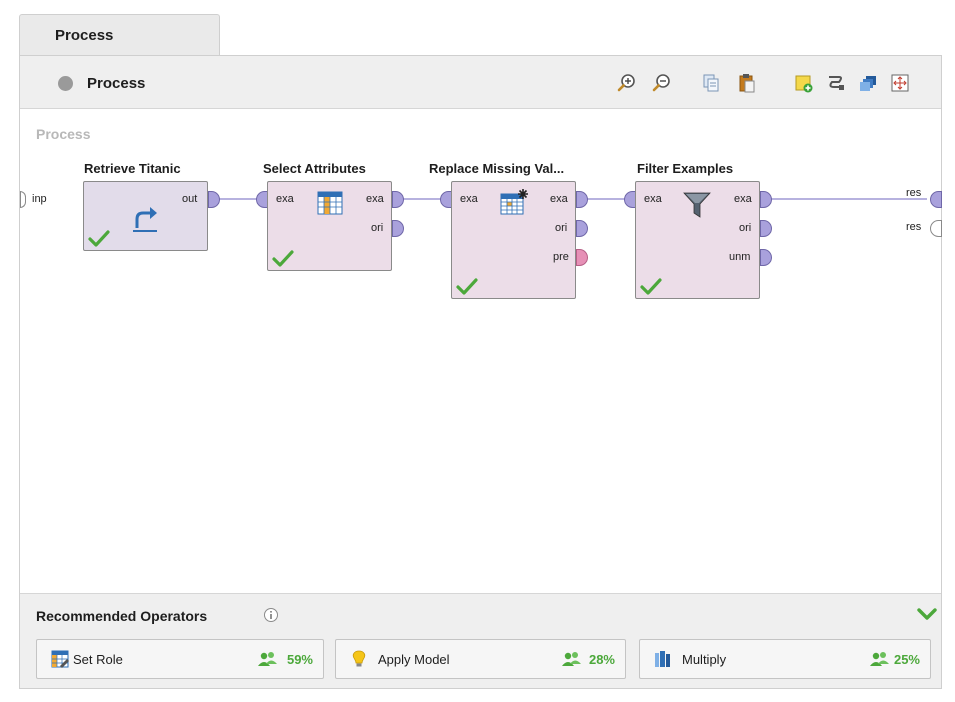 The image size is (955, 702). I want to click on tab-process: Process, so click(119, 35).